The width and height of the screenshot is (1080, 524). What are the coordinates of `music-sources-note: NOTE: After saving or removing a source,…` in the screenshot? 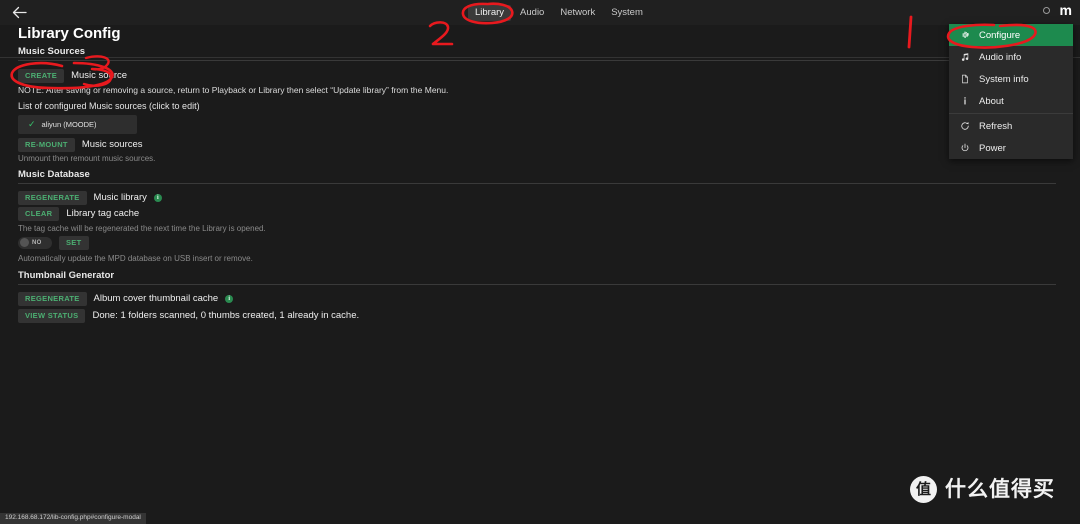 It's located at (233, 90).